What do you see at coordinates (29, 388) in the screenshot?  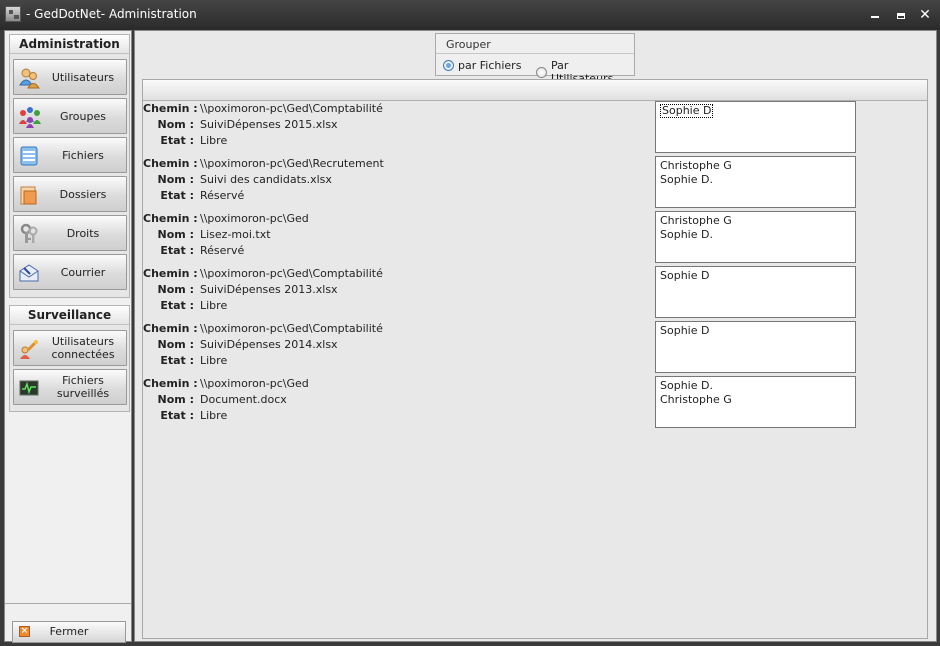 I see `monitor-icon` at bounding box center [29, 388].